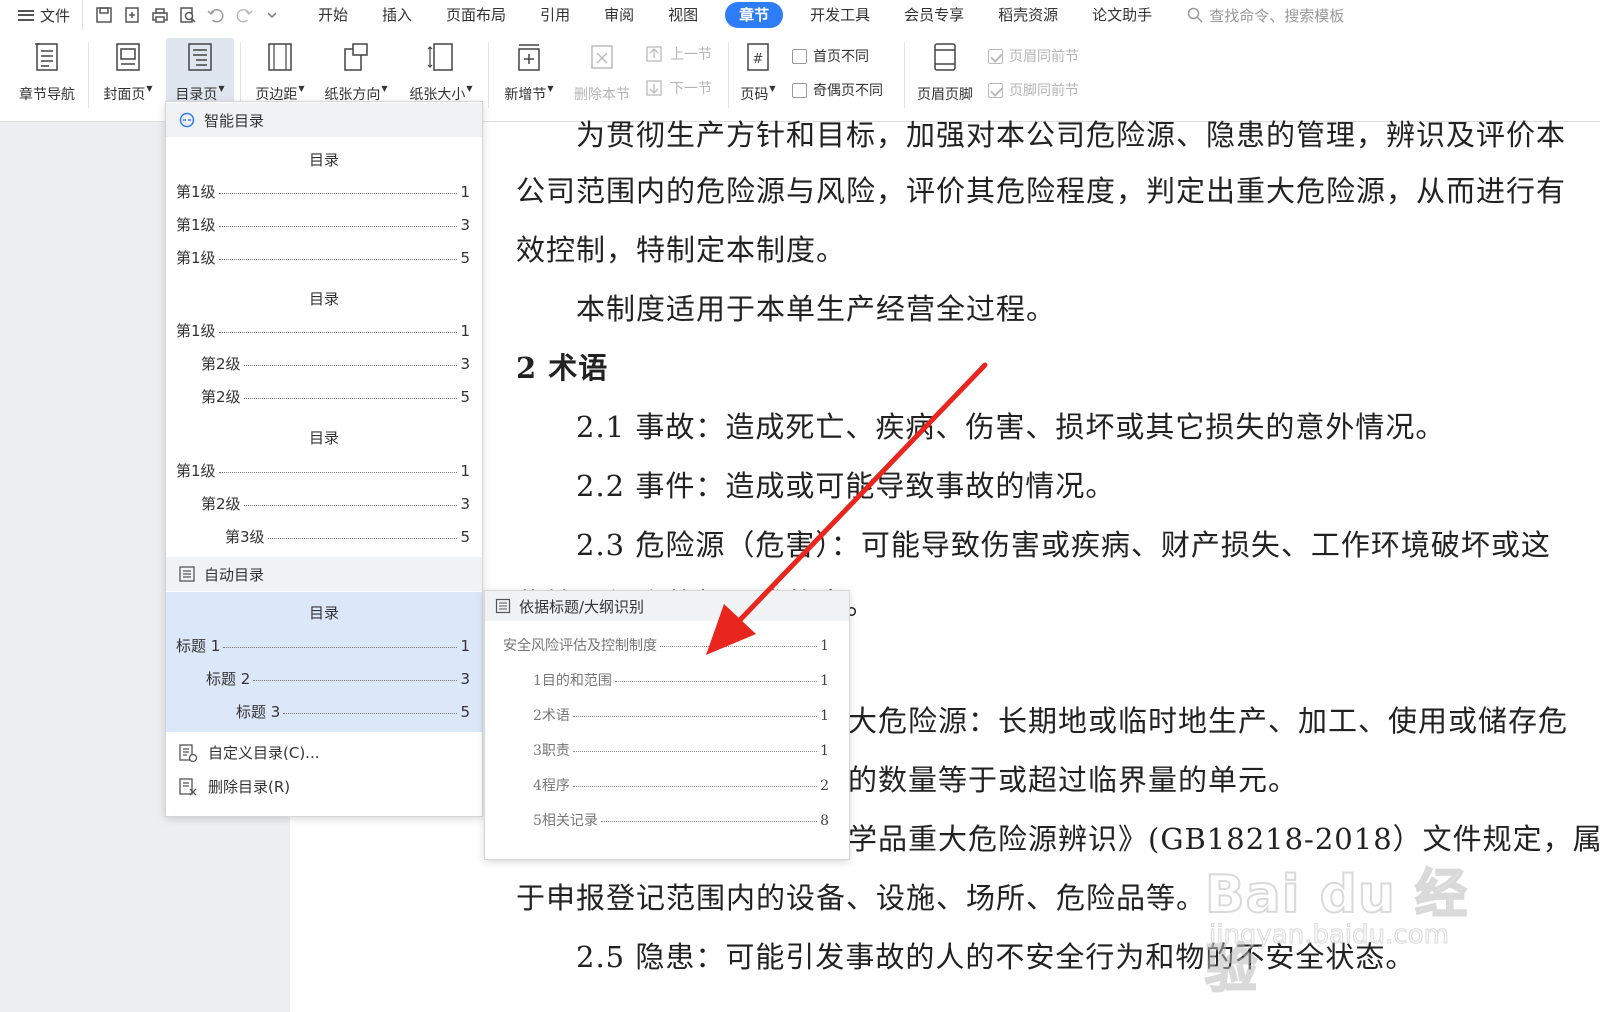 Image resolution: width=1600 pixels, height=1012 pixels. I want to click on page-number-button: # 页码▼, so click(758, 78).